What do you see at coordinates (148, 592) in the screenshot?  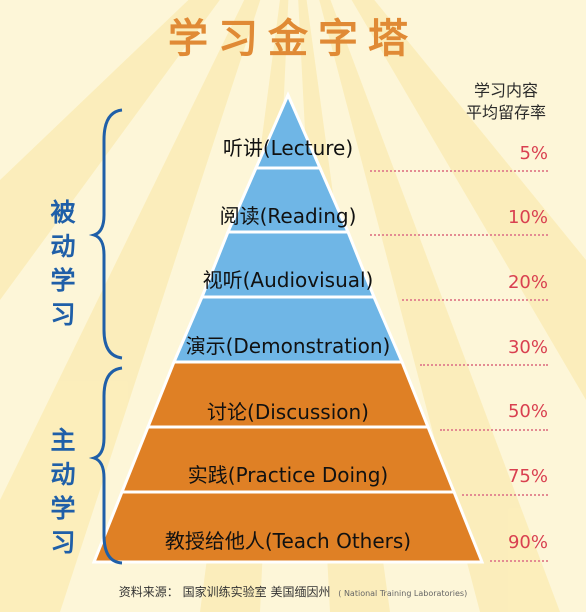 I see `source-prefix: 资料来源：` at bounding box center [148, 592].